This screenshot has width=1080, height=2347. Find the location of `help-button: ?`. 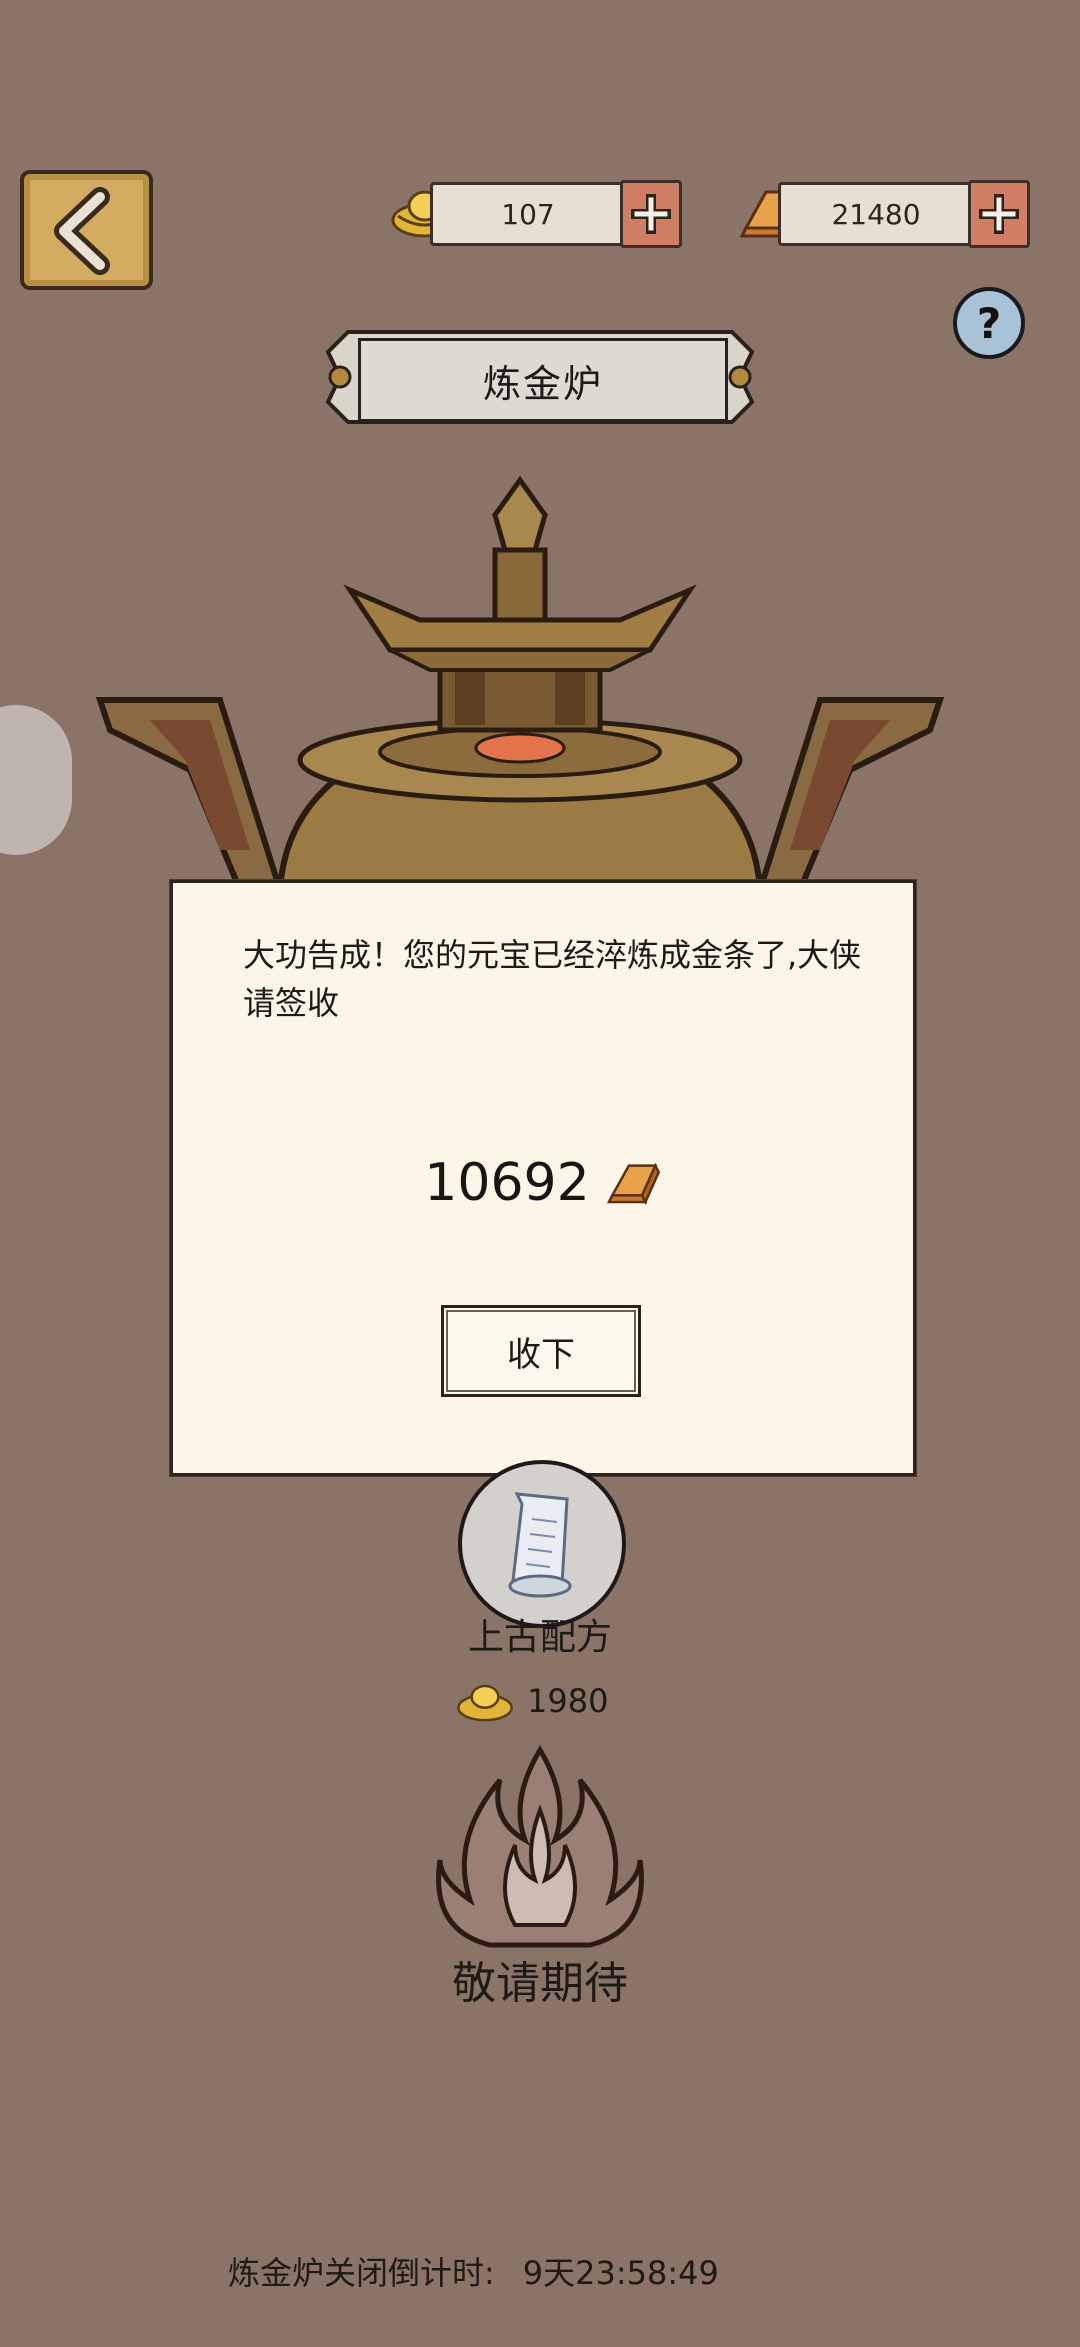

help-button: ? is located at coordinates (989, 323).